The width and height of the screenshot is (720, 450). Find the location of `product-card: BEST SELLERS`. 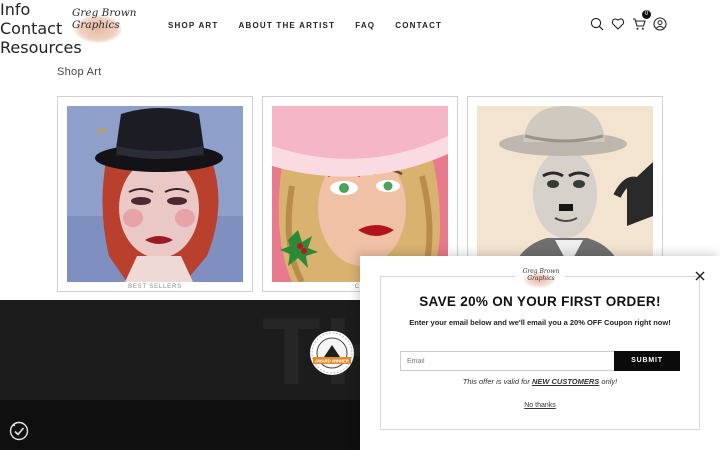

product-card: BEST SELLERS is located at coordinates (155, 194).